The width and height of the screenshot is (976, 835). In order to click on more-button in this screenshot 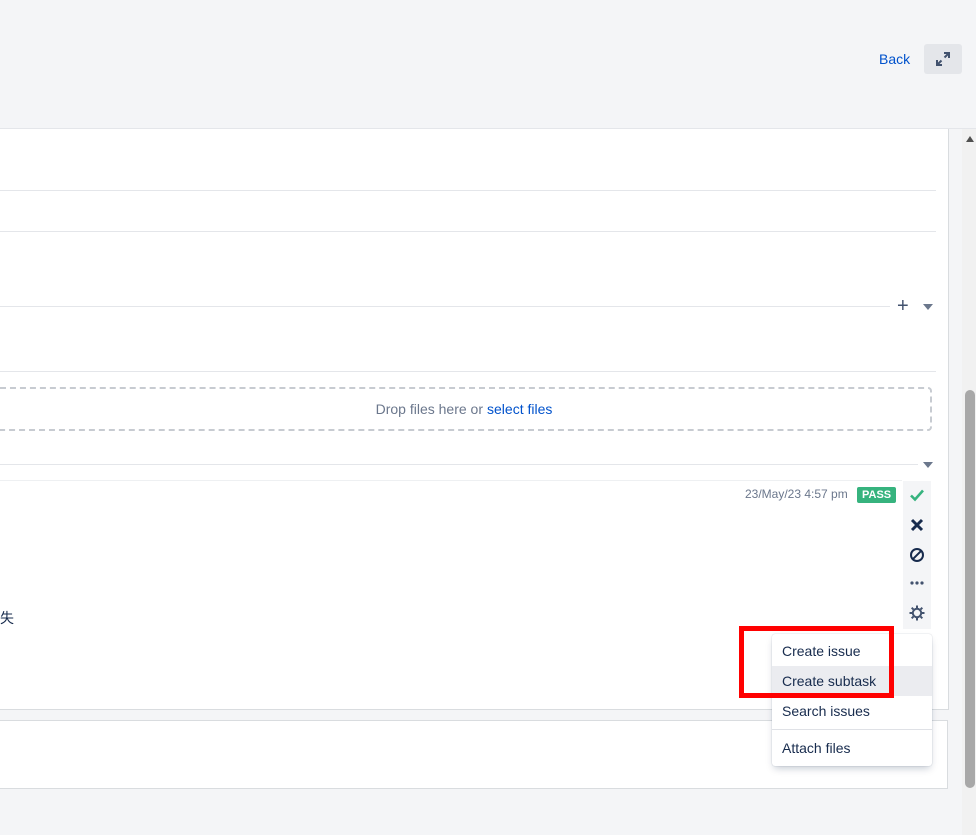, I will do `click(917, 583)`.